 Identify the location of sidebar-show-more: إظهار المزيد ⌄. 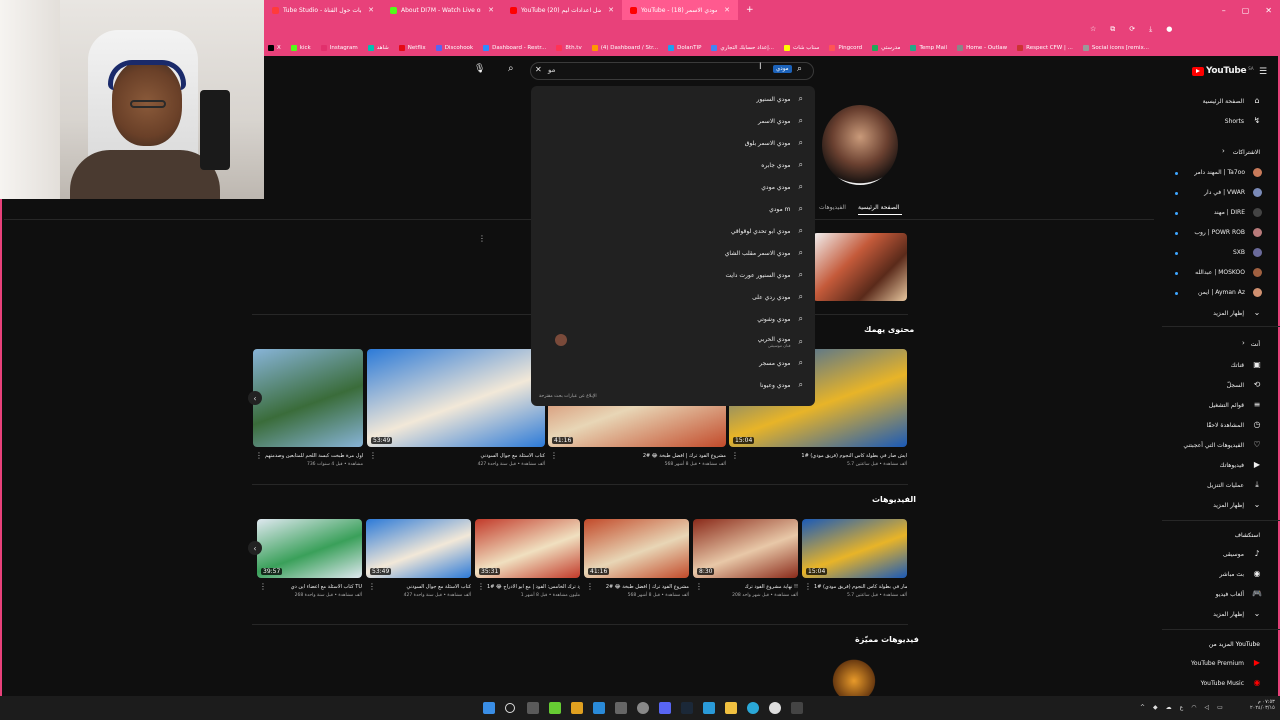
(1237, 313).